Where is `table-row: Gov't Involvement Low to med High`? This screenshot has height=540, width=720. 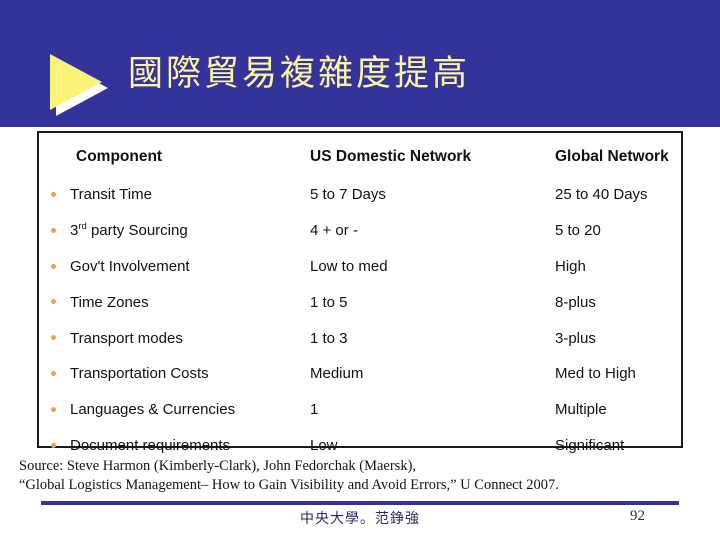 table-row: Gov't Involvement Low to med High is located at coordinates (365, 267).